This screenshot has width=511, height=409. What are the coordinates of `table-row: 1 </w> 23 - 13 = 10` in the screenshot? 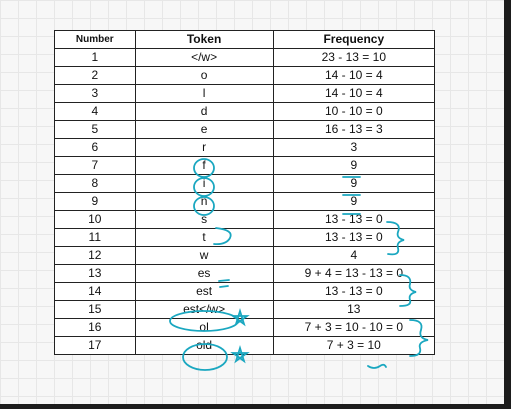 It's located at (245, 57).